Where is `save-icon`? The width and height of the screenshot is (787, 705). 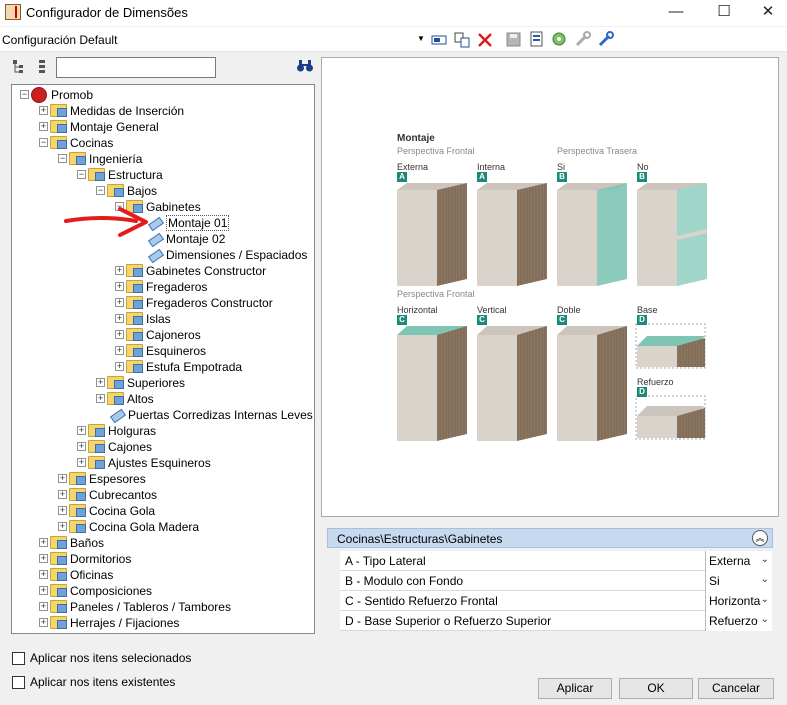 save-icon is located at coordinates (514, 39).